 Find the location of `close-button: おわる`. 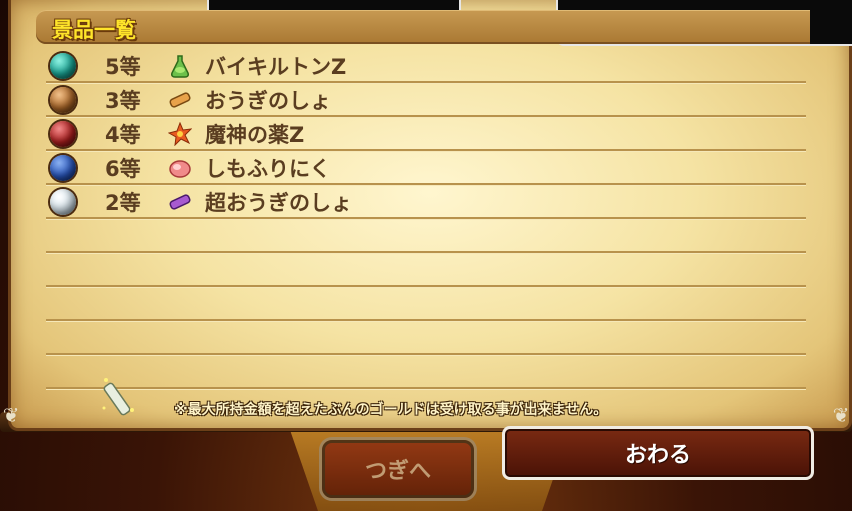

close-button: おわる is located at coordinates (658, 453).